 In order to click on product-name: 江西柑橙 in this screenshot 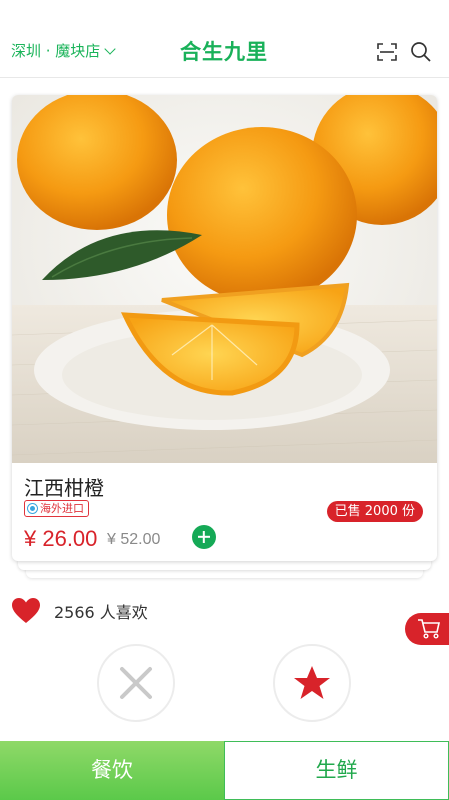, I will do `click(64, 488)`.